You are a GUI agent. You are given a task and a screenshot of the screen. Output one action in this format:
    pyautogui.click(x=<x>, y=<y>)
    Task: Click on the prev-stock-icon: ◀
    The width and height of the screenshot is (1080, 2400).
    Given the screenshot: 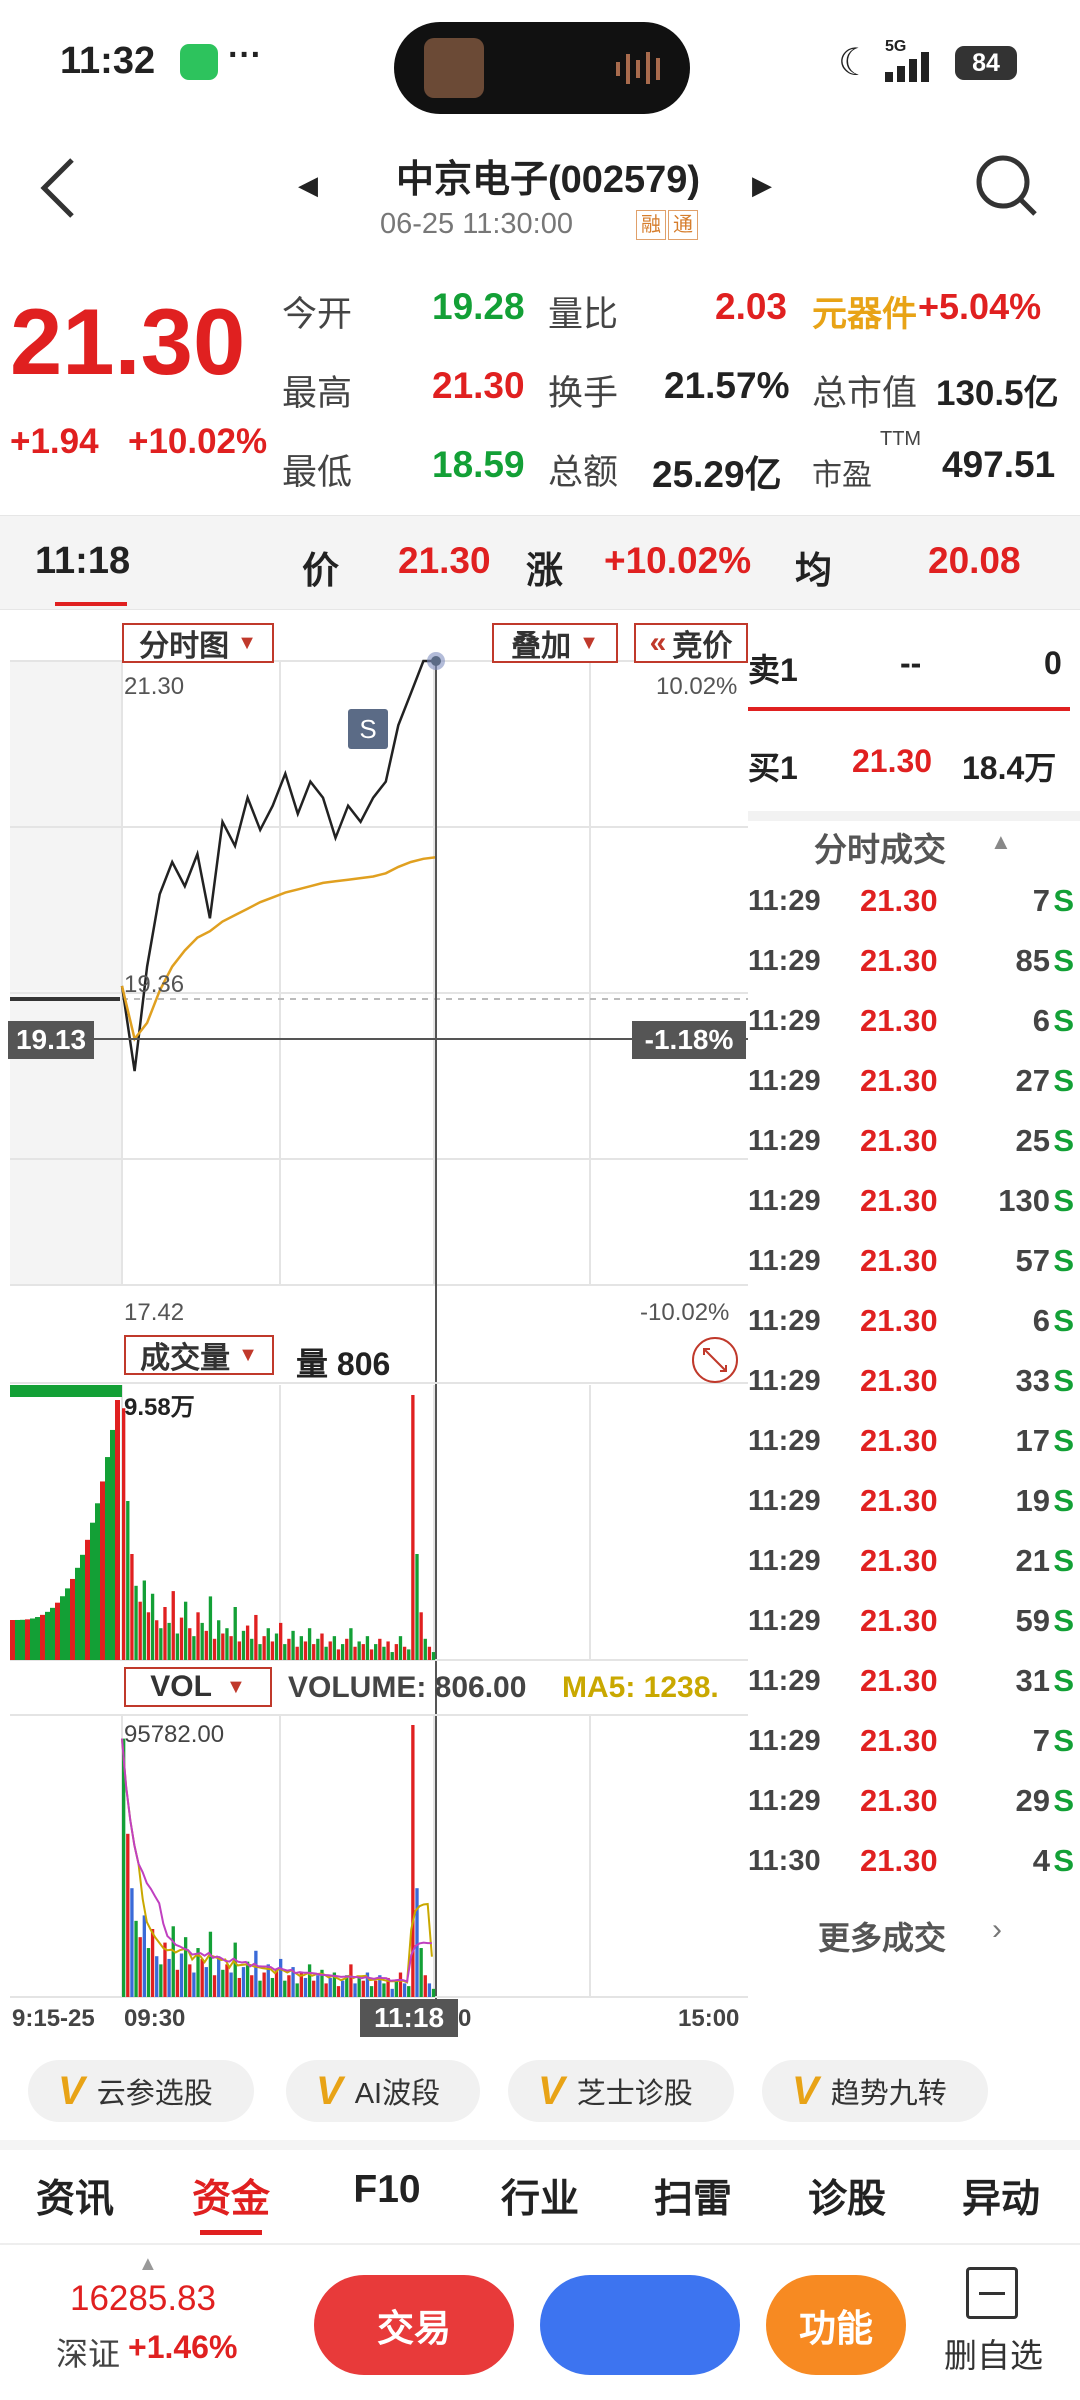 What is the action you would take?
    pyautogui.click(x=308, y=185)
    